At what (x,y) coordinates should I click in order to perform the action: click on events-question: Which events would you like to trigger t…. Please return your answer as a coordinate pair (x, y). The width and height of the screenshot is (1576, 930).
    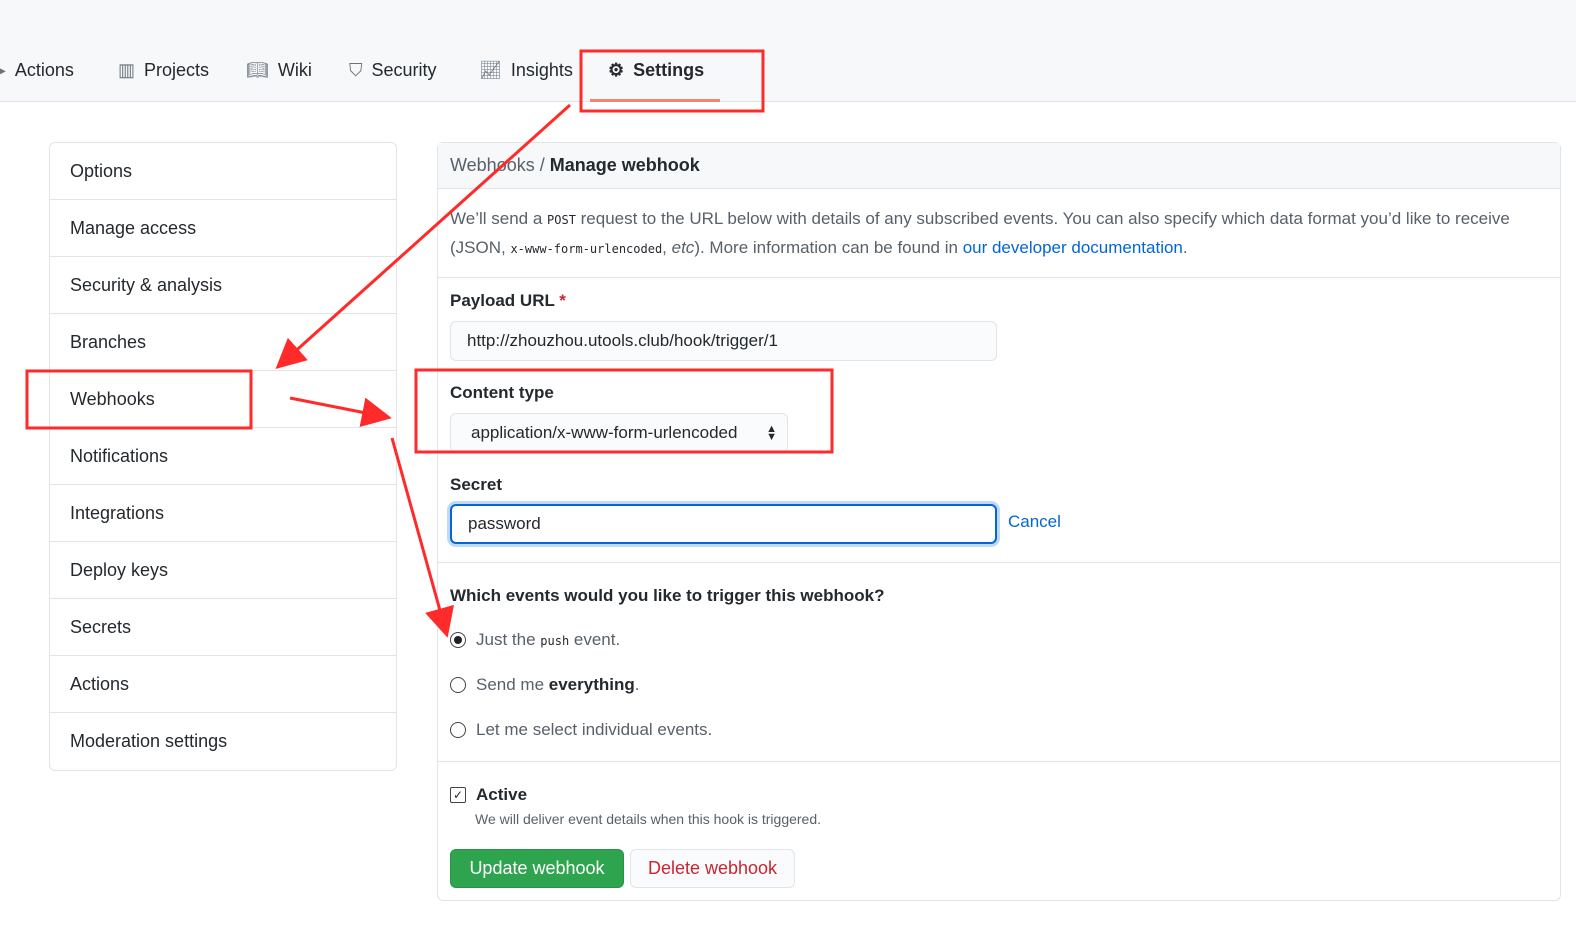
    Looking at the image, I should click on (667, 595).